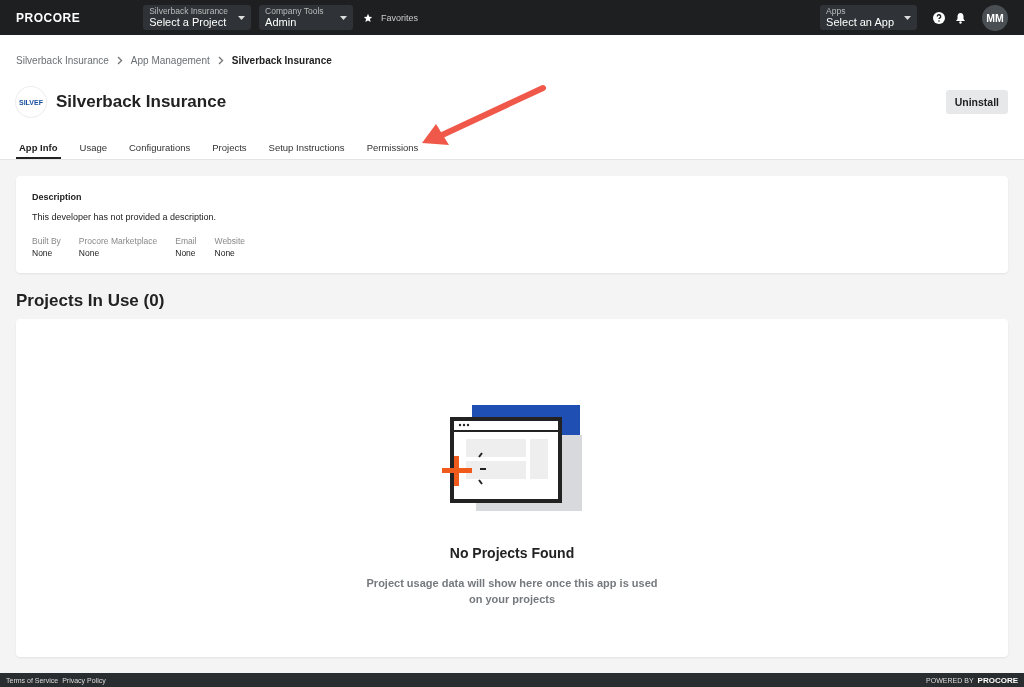  I want to click on field-label: Email, so click(186, 241).